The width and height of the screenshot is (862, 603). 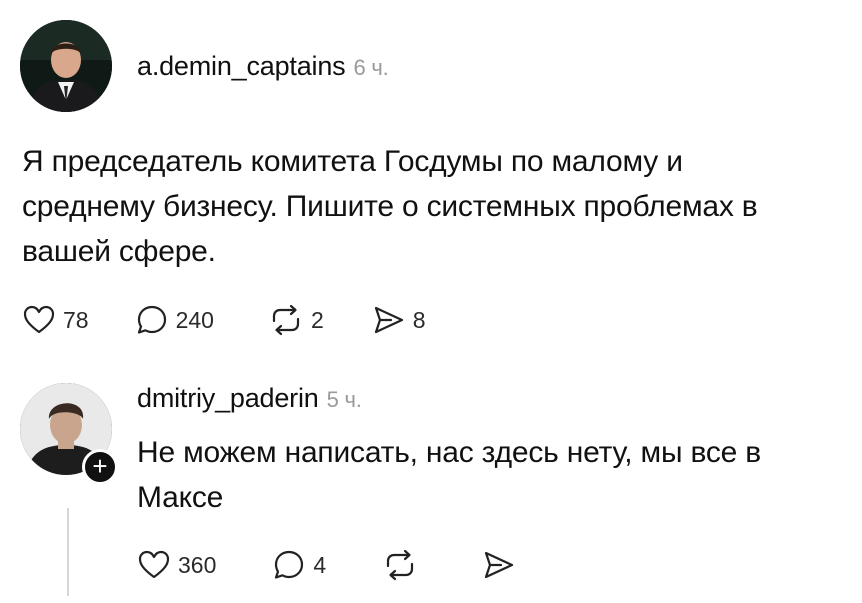 What do you see at coordinates (76, 319) in the screenshot?
I see `like-count: 78` at bounding box center [76, 319].